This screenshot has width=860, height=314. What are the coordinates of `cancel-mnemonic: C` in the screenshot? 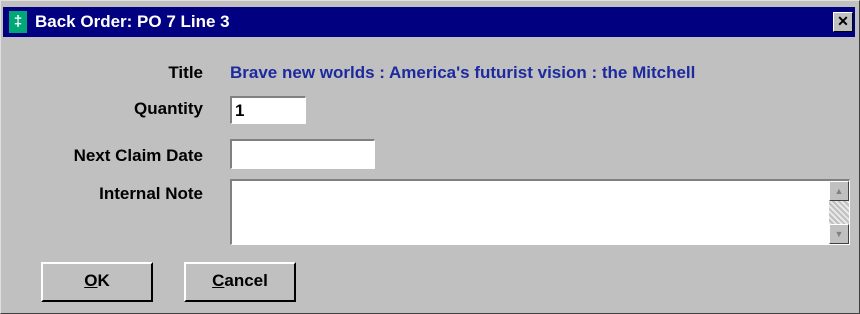 It's located at (218, 280).